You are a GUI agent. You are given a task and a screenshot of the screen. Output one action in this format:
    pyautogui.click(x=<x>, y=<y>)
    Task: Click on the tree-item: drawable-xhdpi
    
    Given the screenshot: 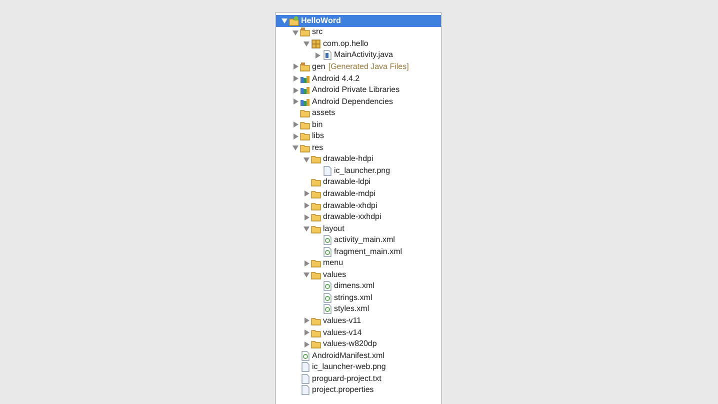 What is the action you would take?
    pyautogui.click(x=358, y=206)
    